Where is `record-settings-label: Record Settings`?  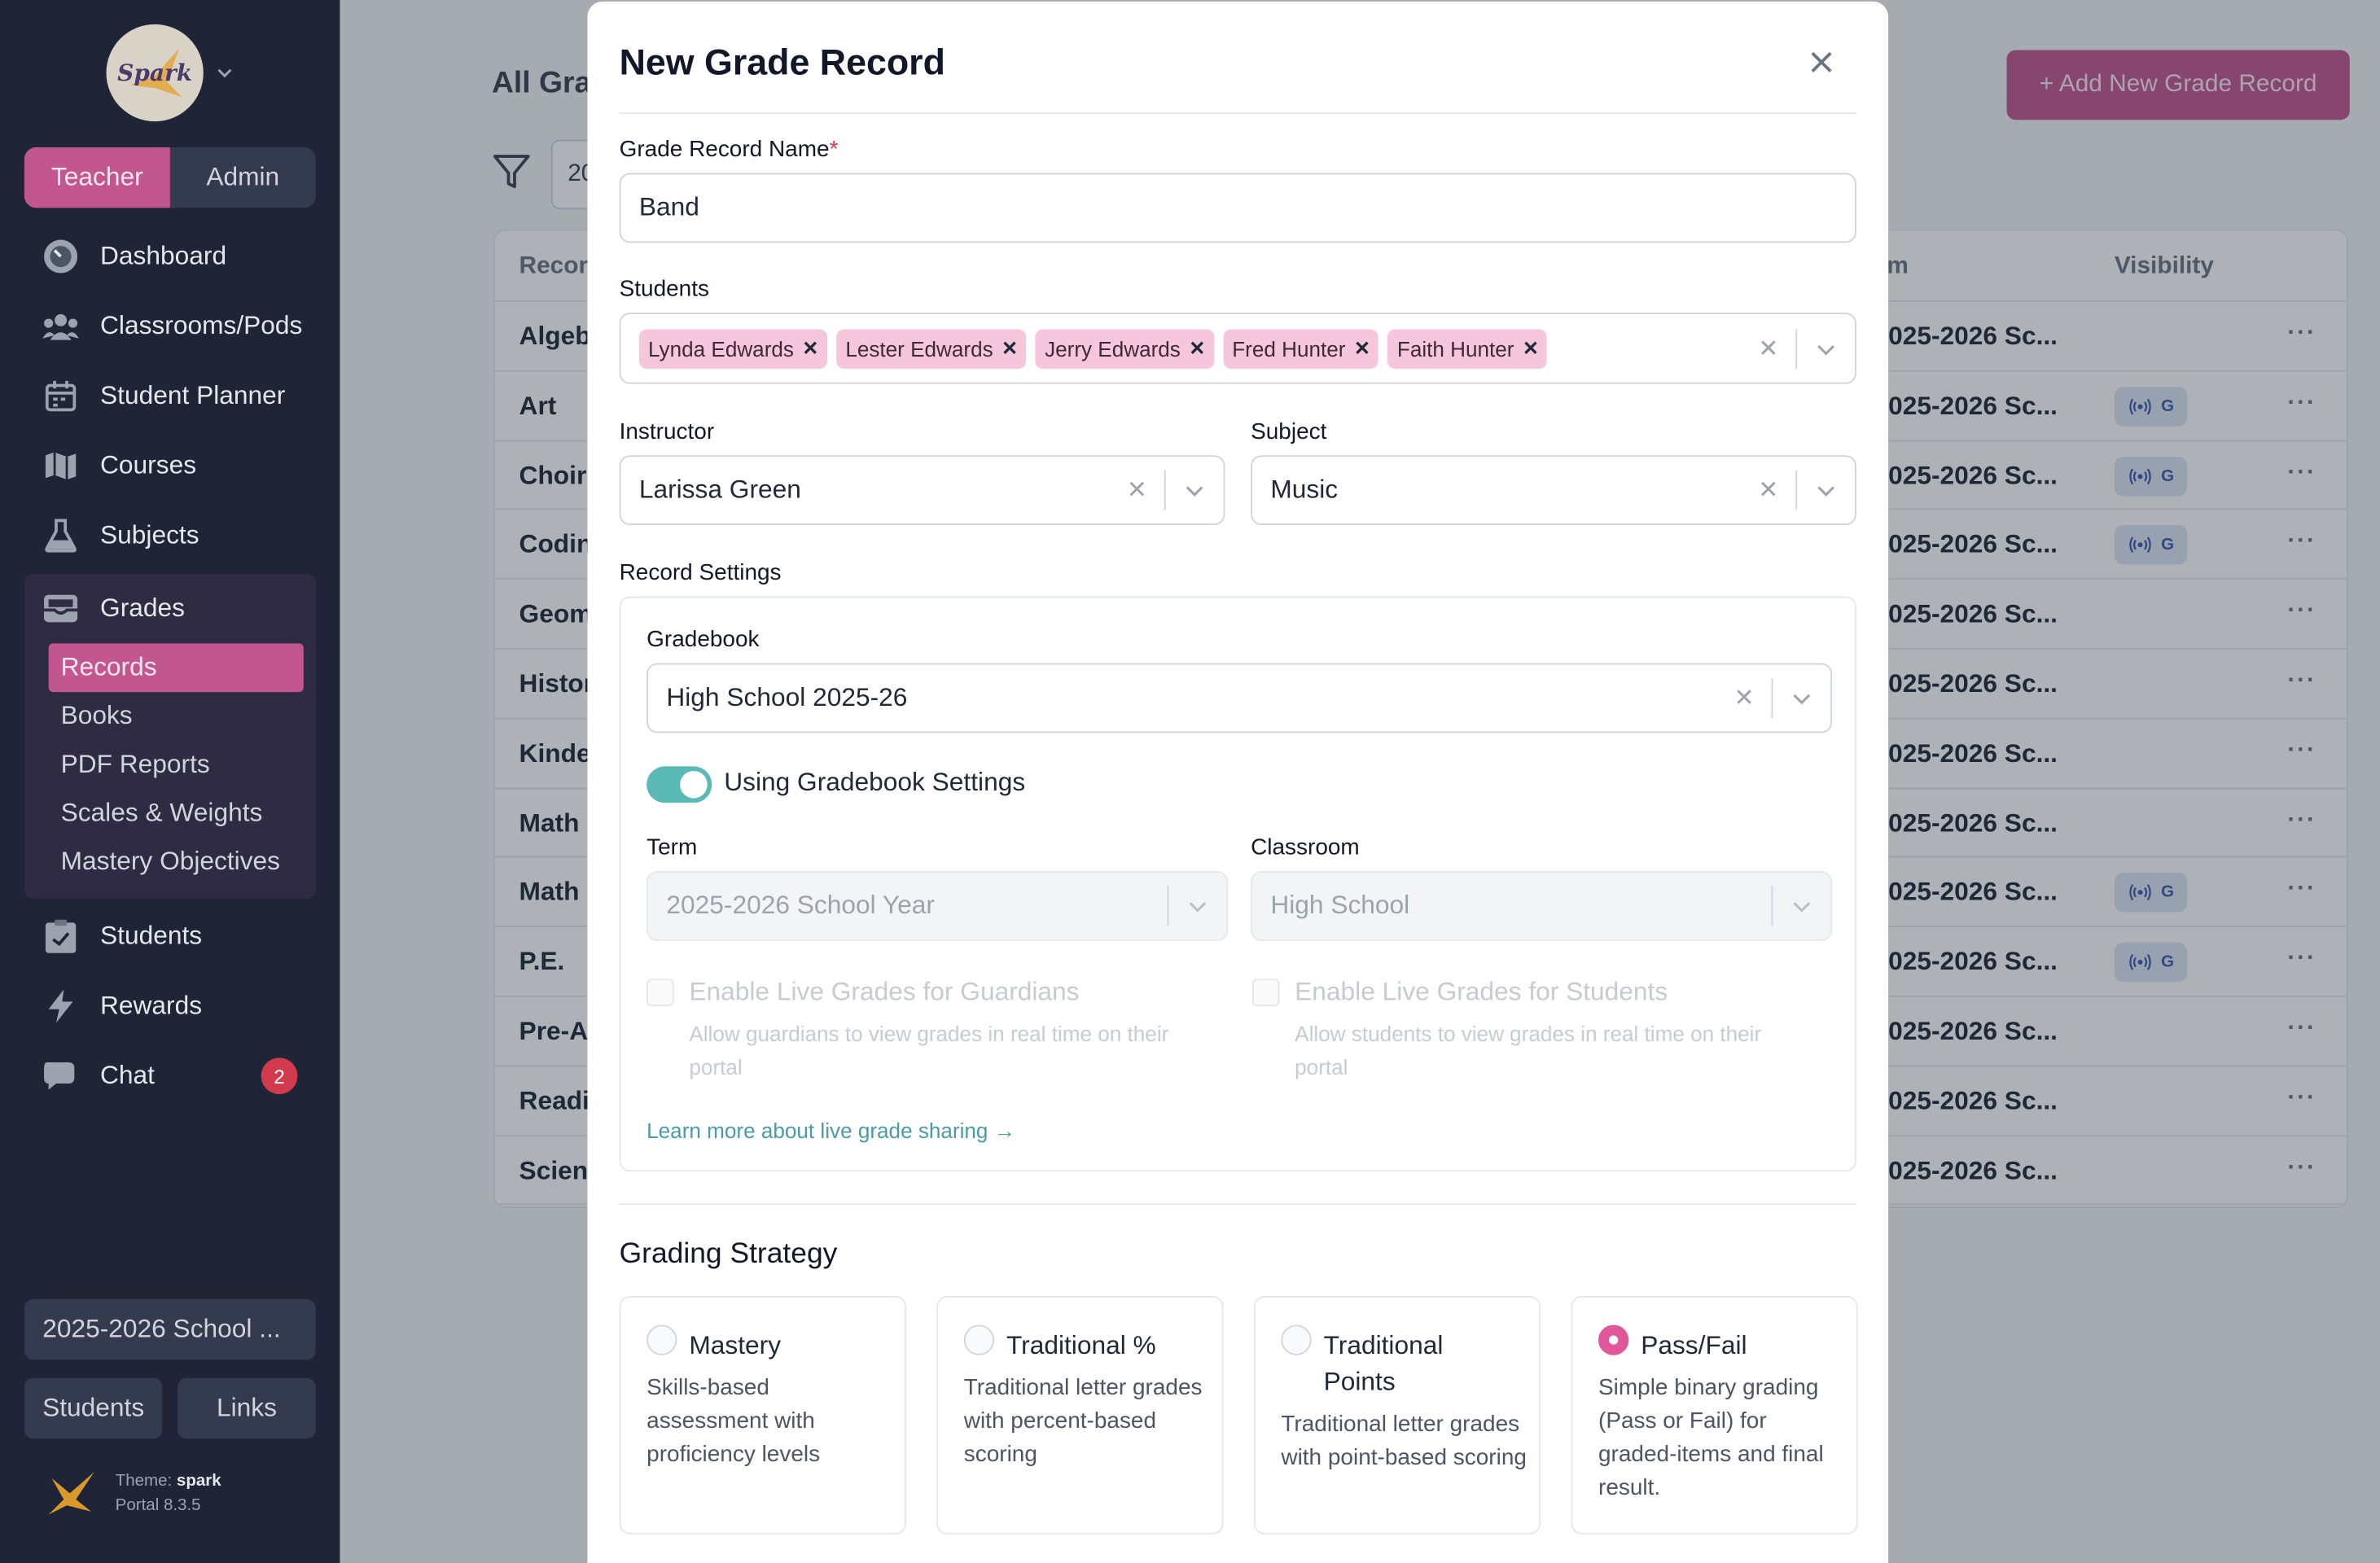
record-settings-label: Record Settings is located at coordinates (701, 572).